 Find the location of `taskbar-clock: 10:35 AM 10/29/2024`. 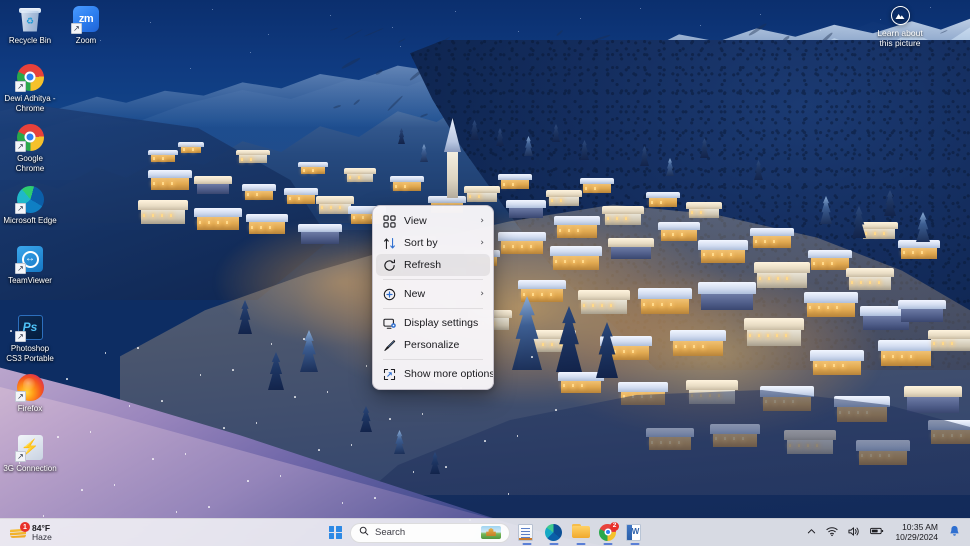

taskbar-clock: 10:35 AM 10/29/2024 is located at coordinates (916, 532).